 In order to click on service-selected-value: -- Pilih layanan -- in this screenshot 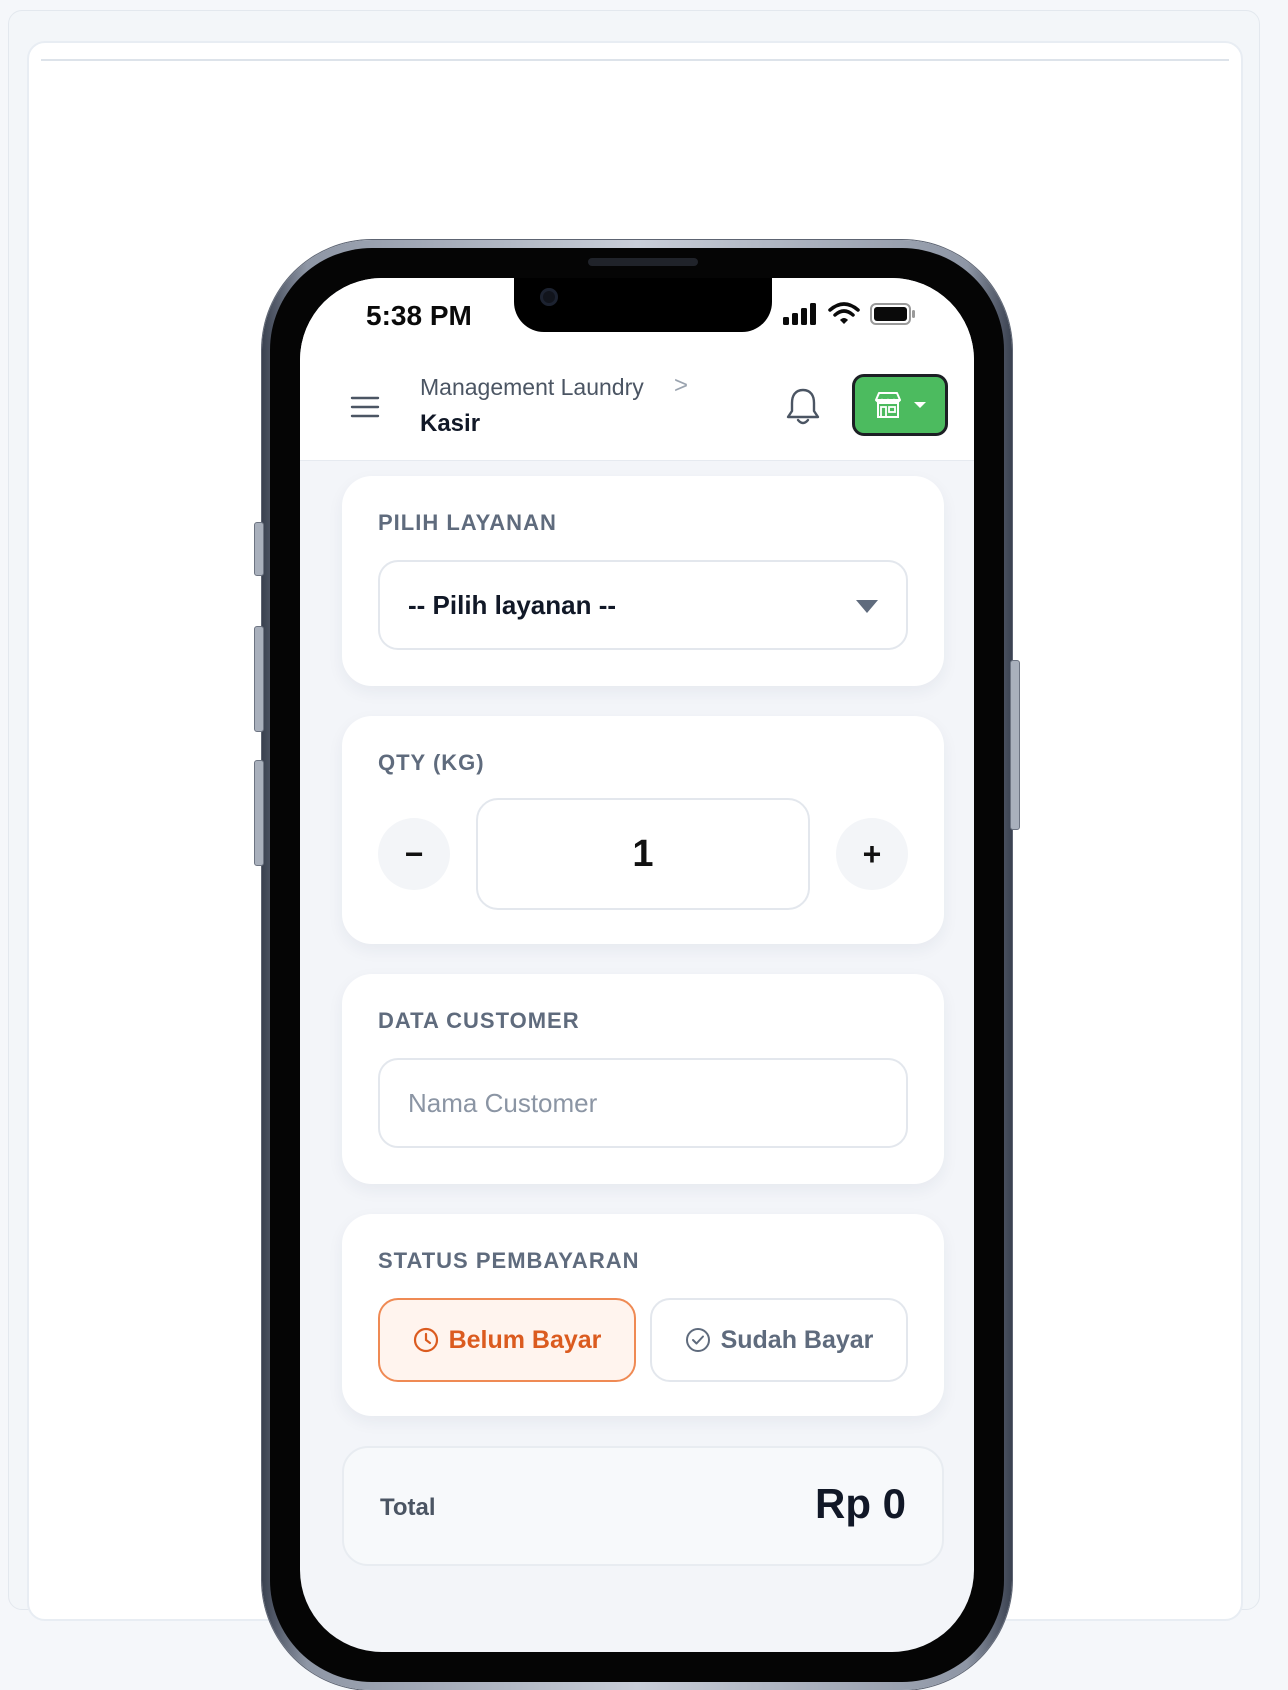, I will do `click(512, 605)`.